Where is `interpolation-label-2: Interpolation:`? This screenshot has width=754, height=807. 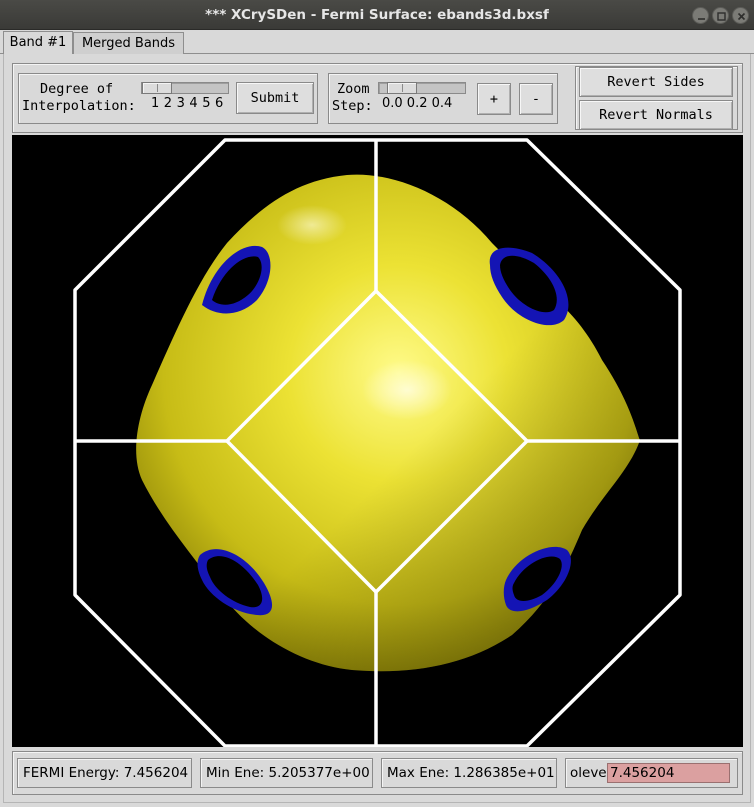
interpolation-label-2: Interpolation: is located at coordinates (79, 106).